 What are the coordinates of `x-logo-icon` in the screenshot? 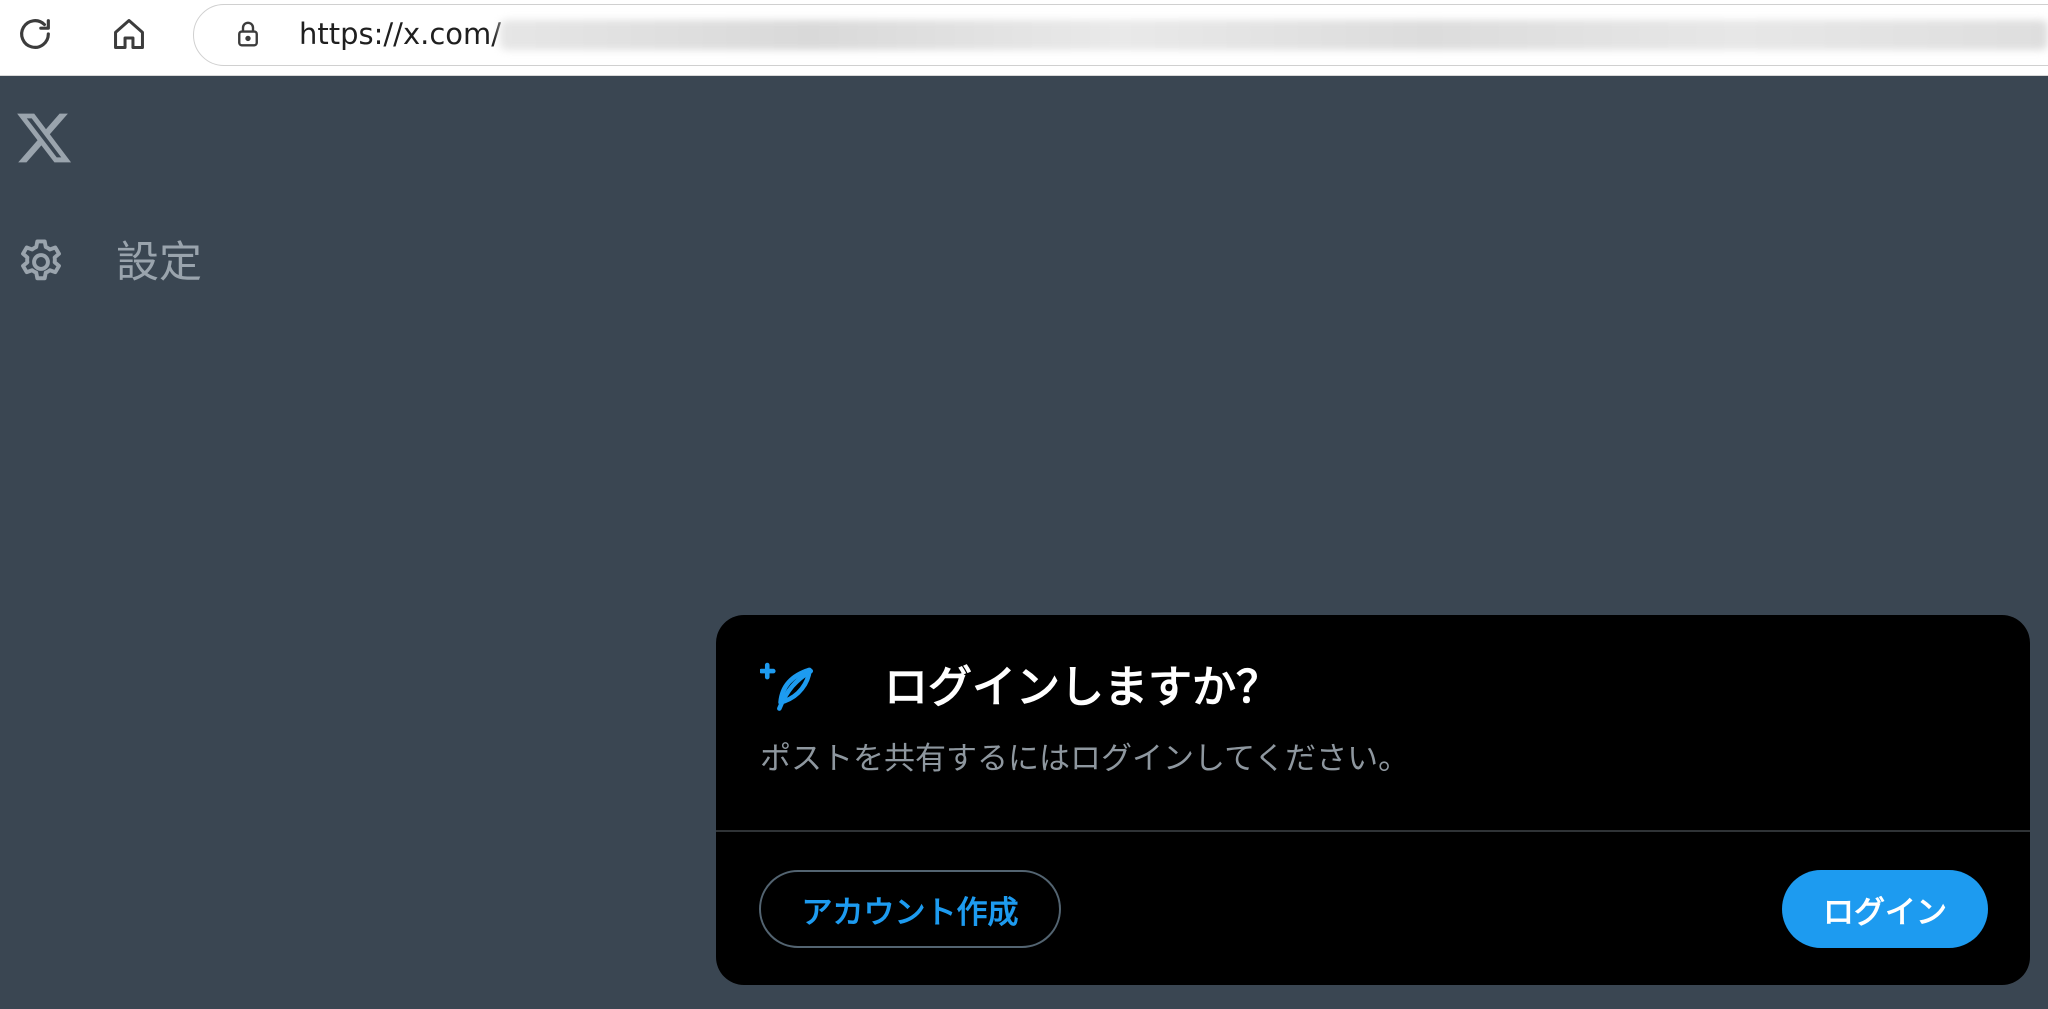 It's located at (44, 138).